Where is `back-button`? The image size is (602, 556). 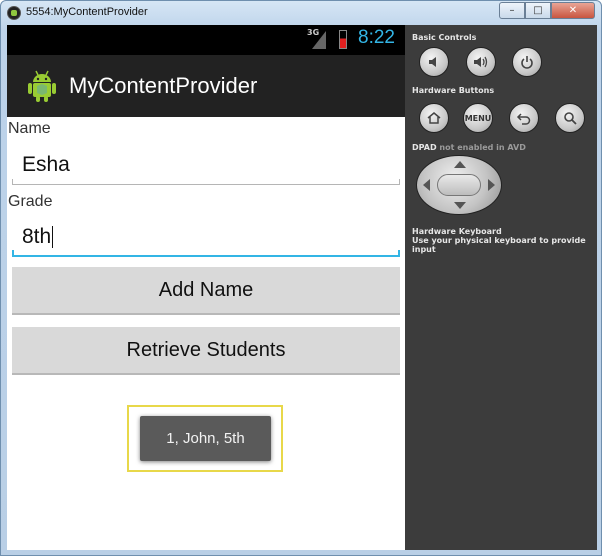
back-button is located at coordinates (524, 118).